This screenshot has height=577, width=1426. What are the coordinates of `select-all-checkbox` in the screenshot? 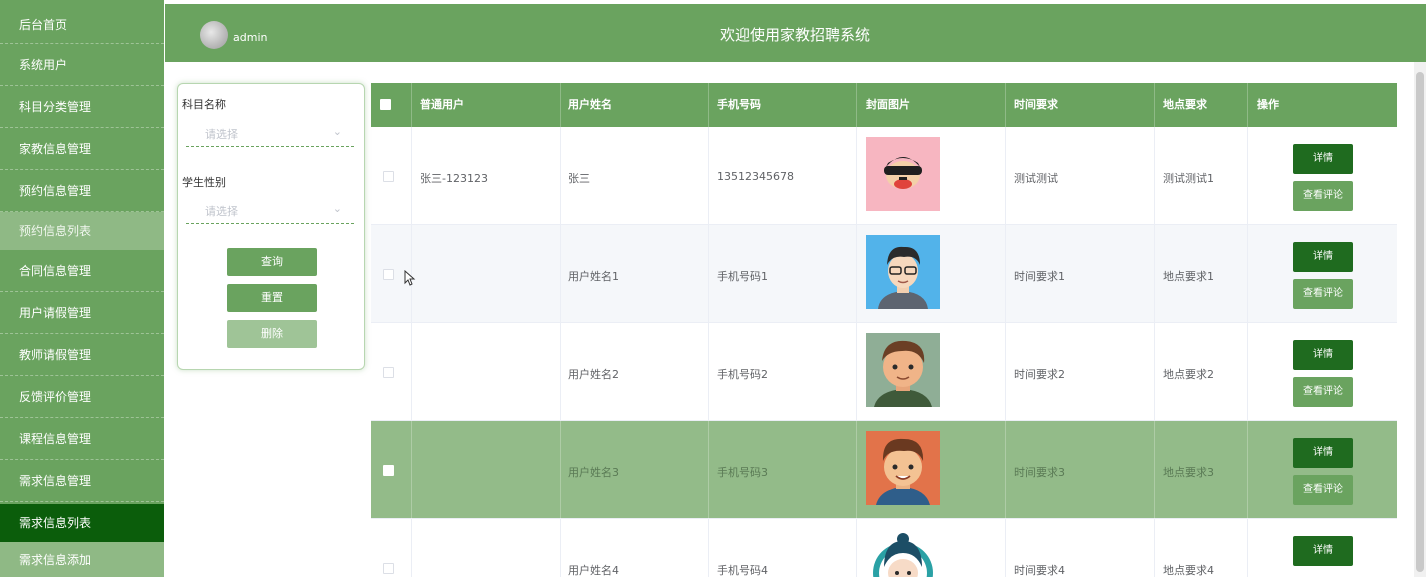 It's located at (385, 104).